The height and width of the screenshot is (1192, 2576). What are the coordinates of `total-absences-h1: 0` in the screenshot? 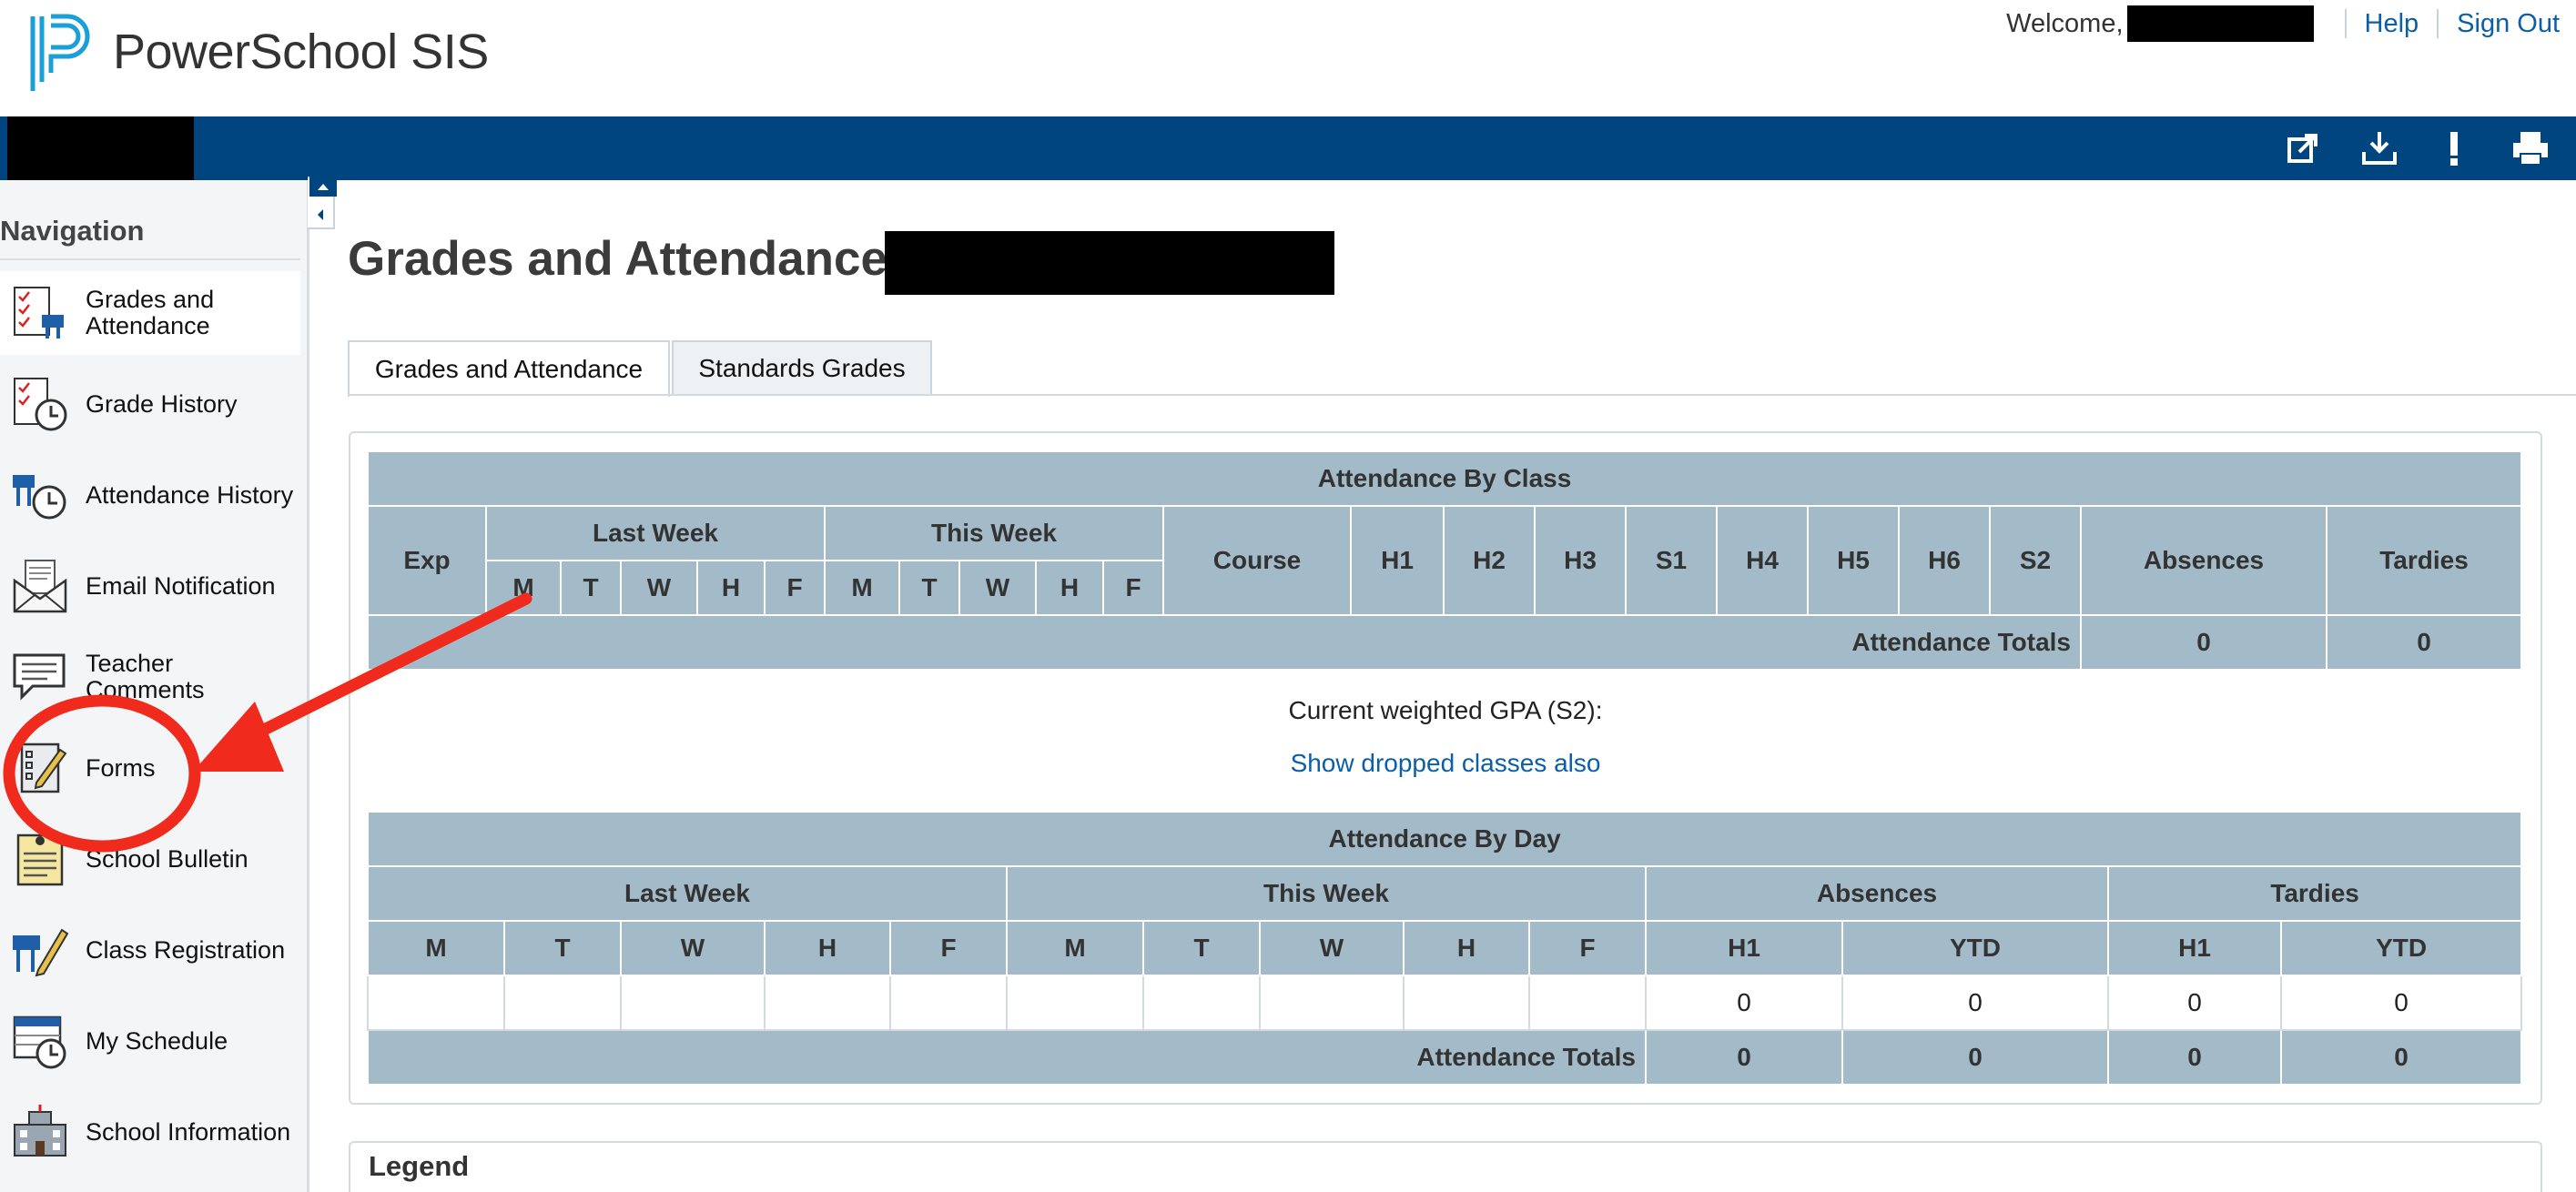 It's located at (1744, 1057).